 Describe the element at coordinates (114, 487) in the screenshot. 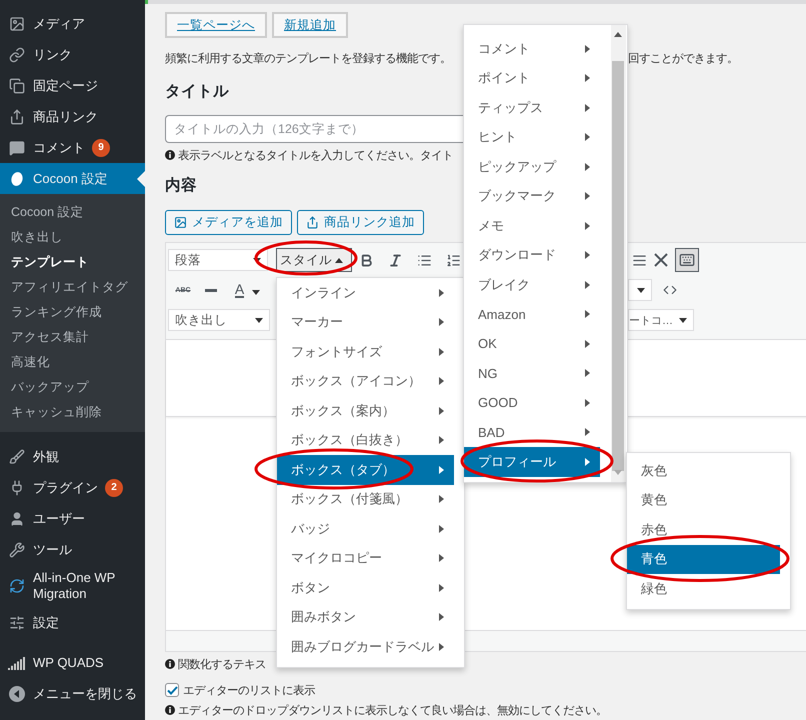

I see `count-badge: 2` at that location.